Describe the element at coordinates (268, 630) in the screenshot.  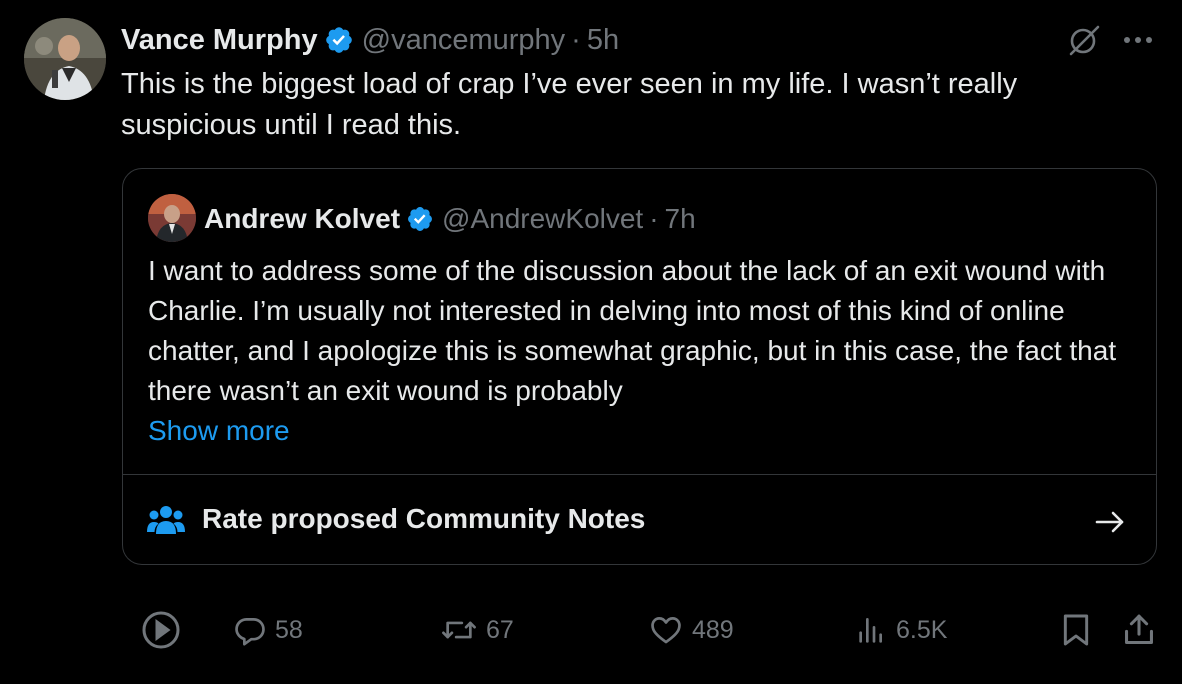
I see `reply-button: 58` at that location.